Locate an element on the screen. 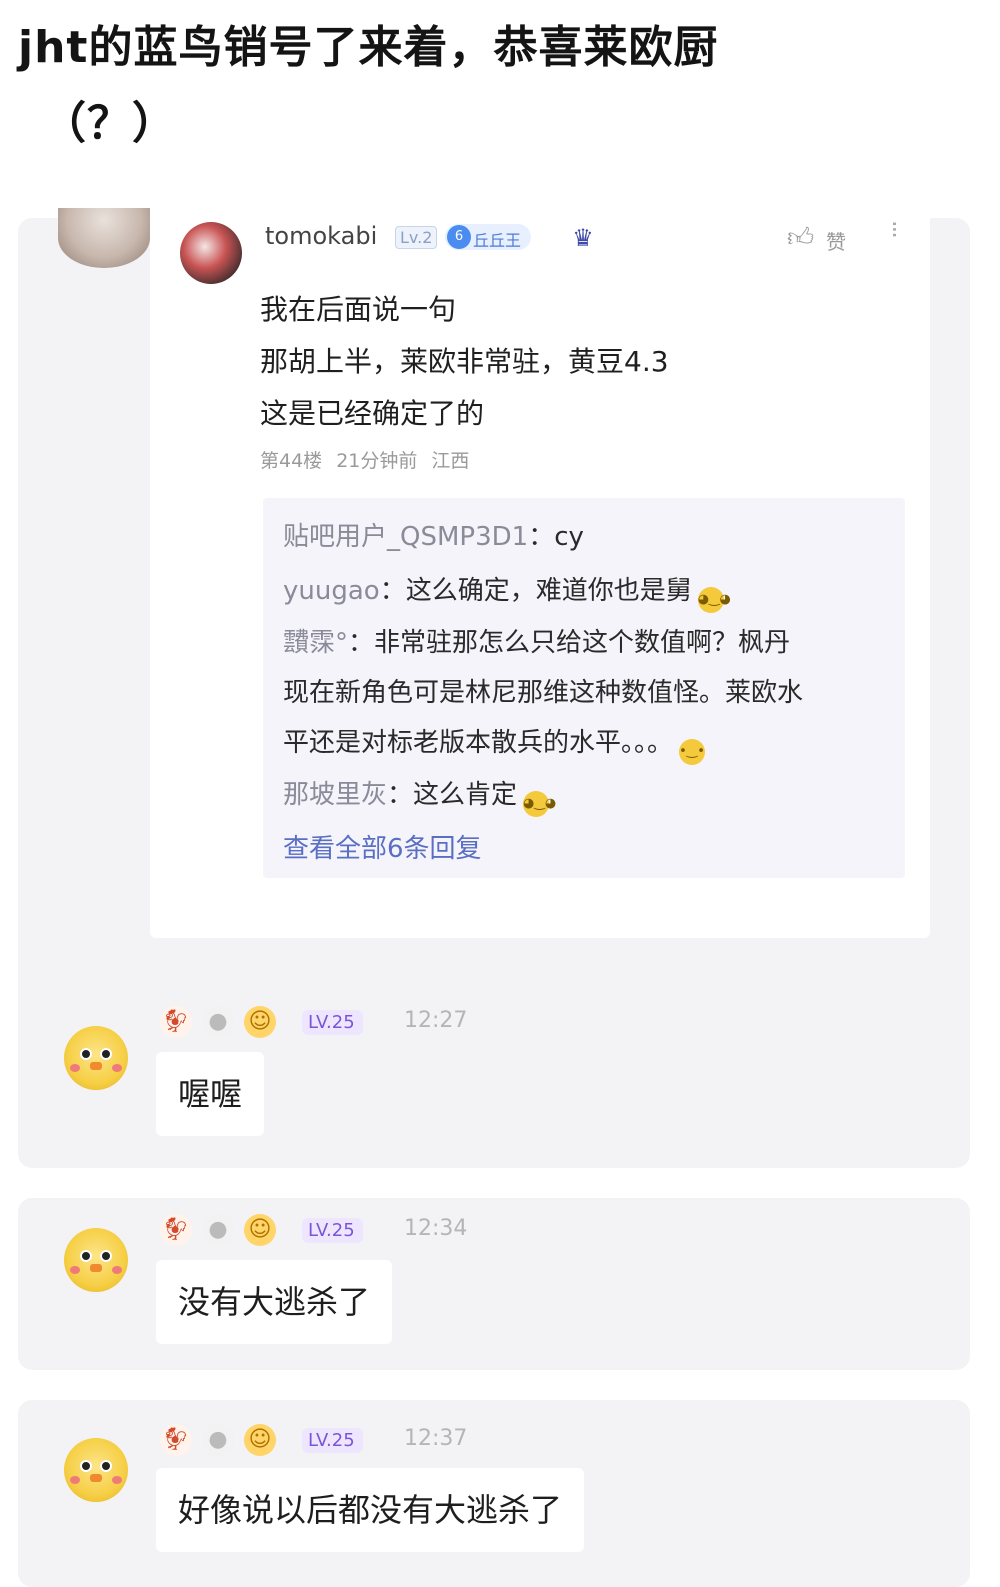 Image resolution: width=1000 pixels, height=1587 pixels. post-body-line: 这是已经确定了的 is located at coordinates (372, 413).